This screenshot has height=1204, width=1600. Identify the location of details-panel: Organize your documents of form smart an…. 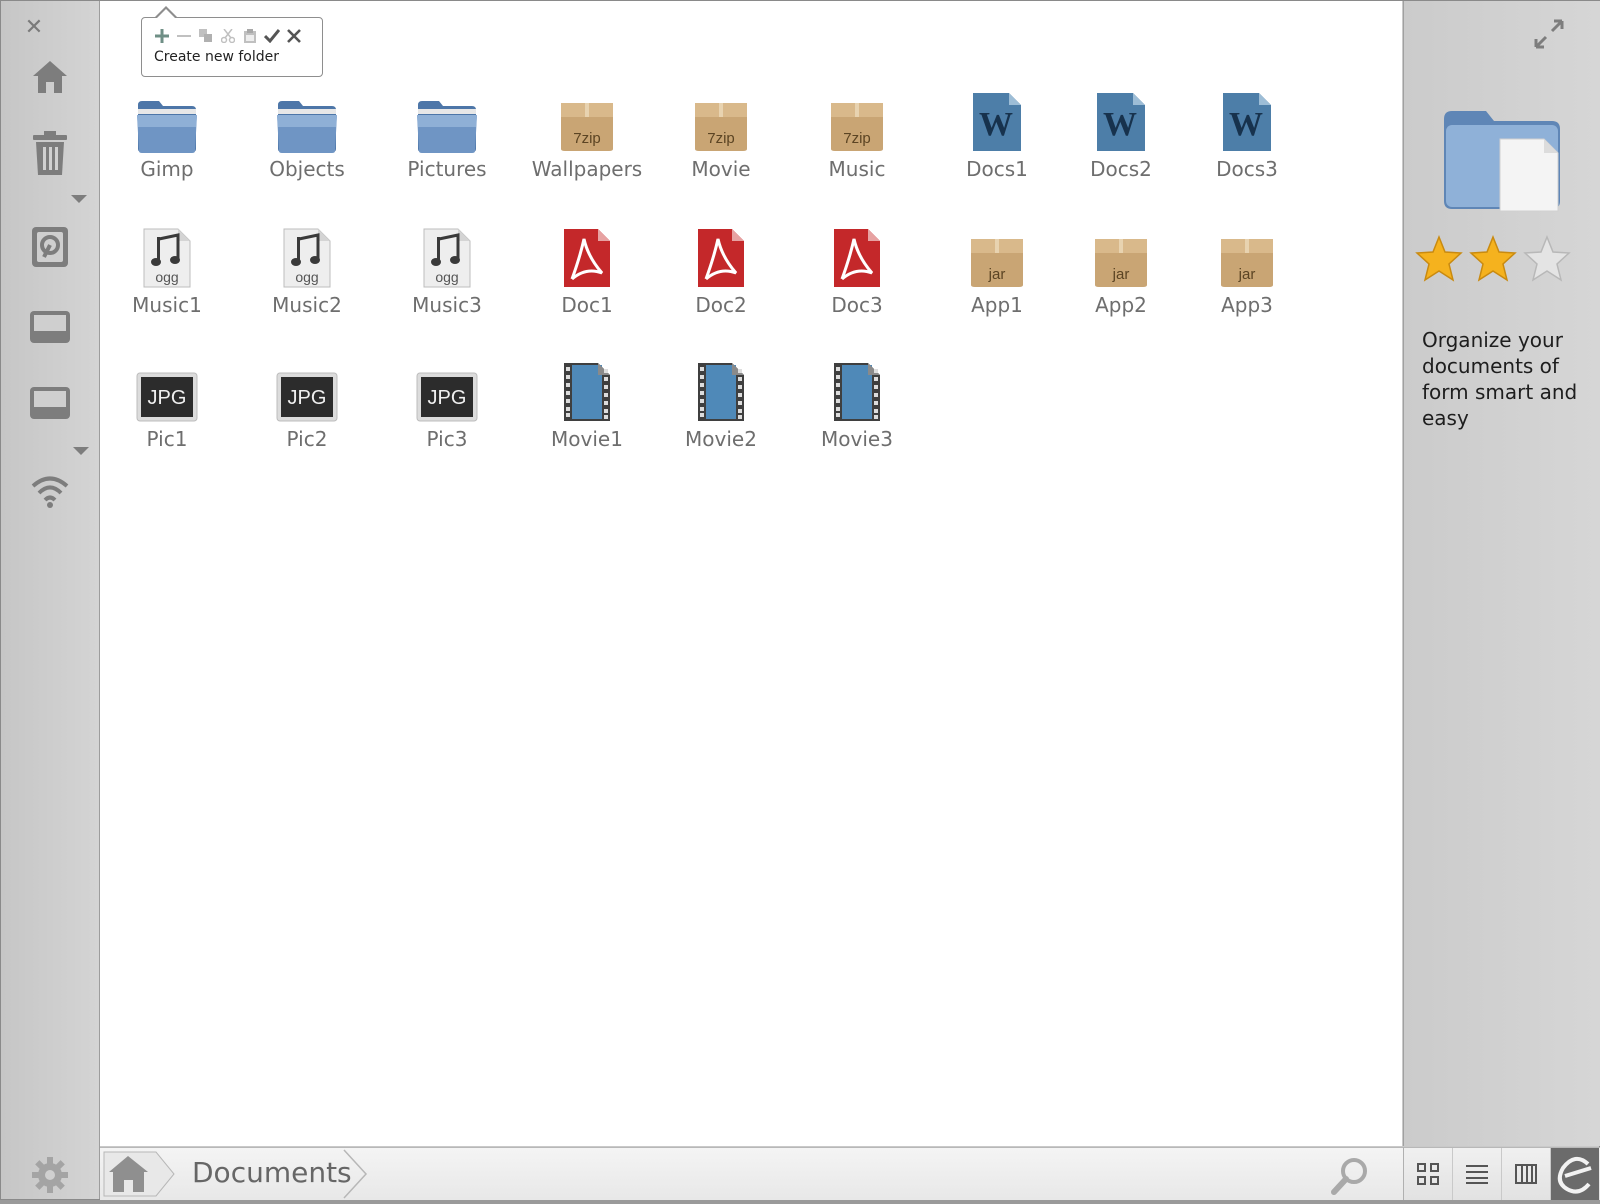
(1501, 573).